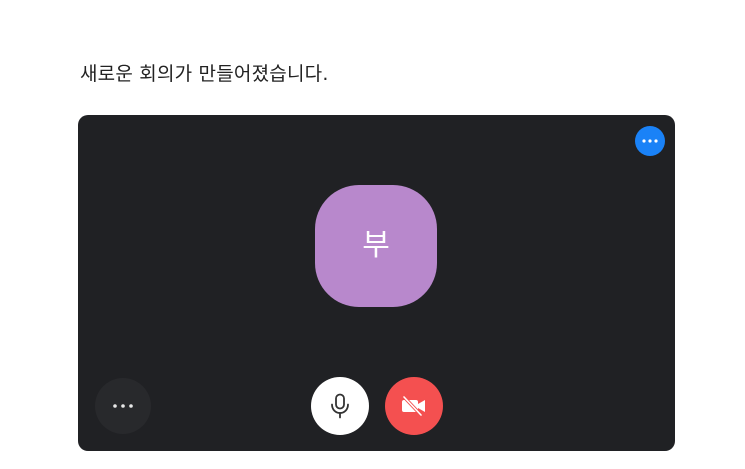 This screenshot has width=745, height=469. I want to click on video-off-icon, so click(414, 406).